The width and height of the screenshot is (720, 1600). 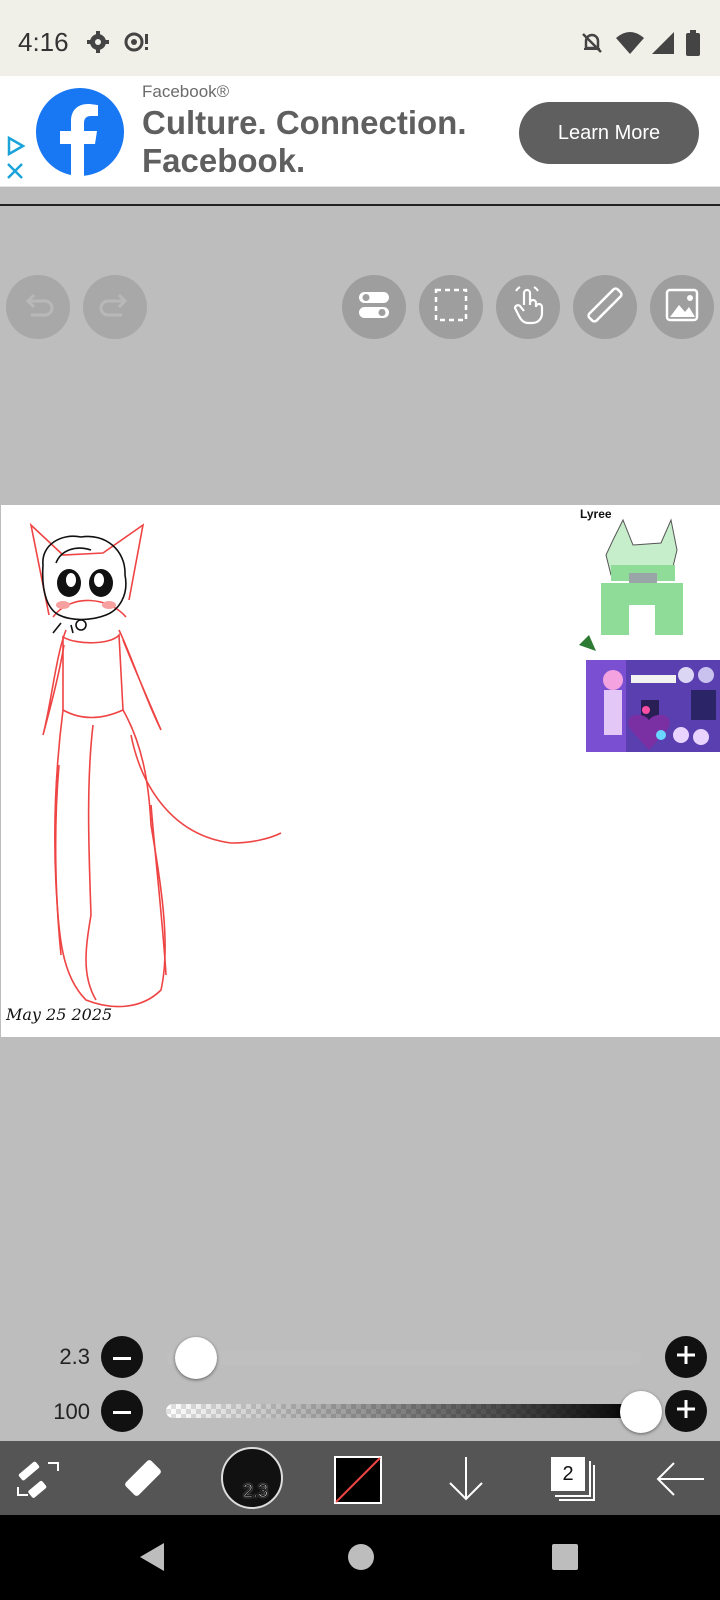 I want to click on opacity-decrease-button, so click(x=122, y=1411).